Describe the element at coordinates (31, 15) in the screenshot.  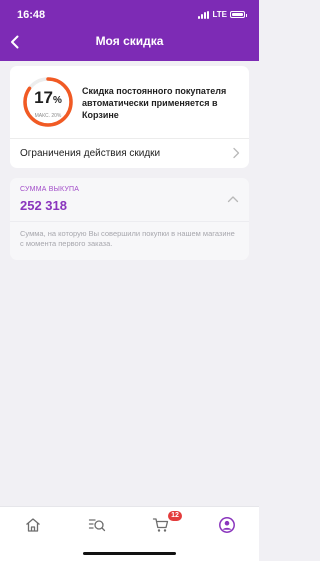
I see `status-time: 16:48` at that location.